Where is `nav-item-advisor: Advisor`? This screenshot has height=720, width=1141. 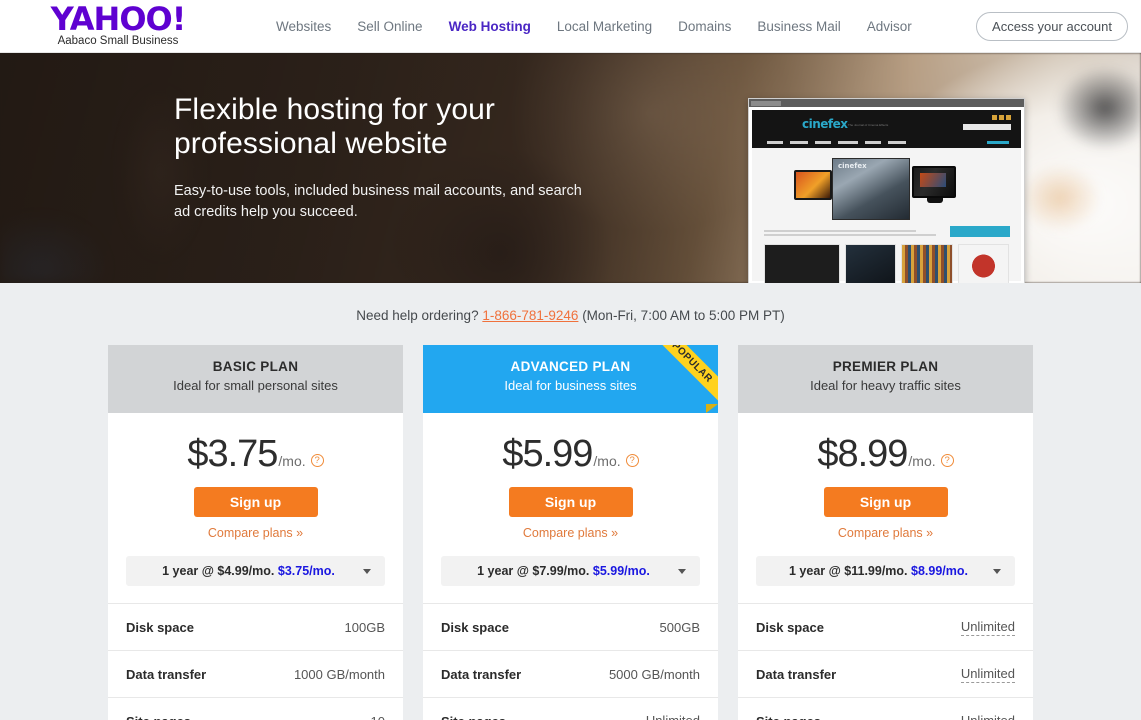 nav-item-advisor: Advisor is located at coordinates (889, 26).